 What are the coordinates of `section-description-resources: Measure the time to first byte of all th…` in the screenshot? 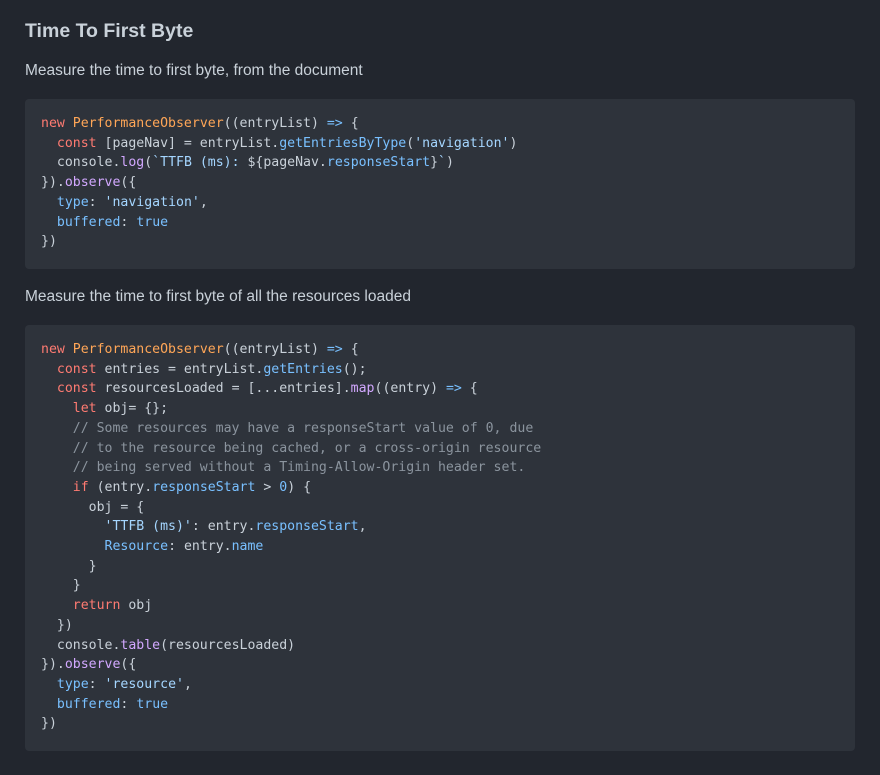 It's located at (218, 296).